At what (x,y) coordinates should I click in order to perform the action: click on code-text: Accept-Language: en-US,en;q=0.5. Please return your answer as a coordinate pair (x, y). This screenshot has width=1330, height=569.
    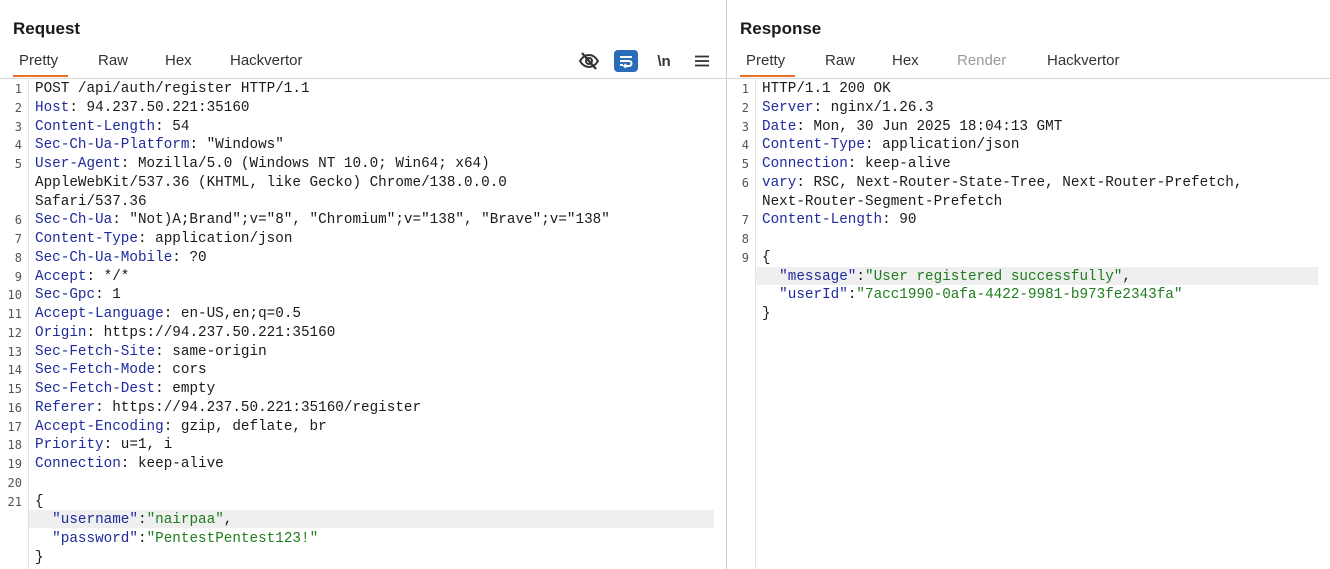
    Looking at the image, I should click on (168, 314).